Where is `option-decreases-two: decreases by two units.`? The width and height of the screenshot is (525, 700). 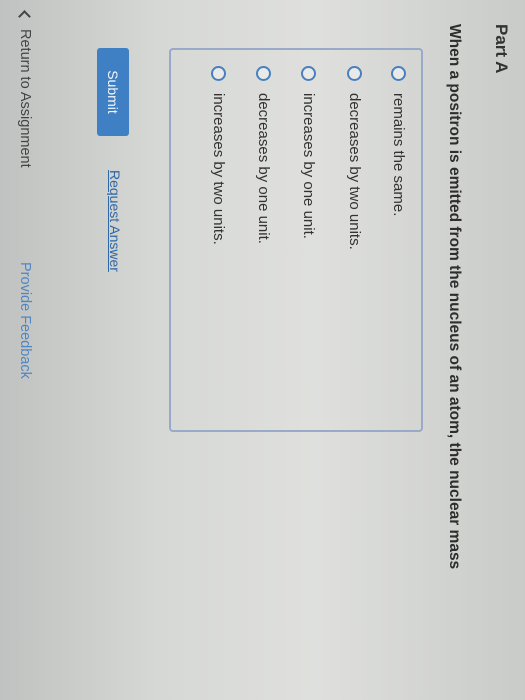
option-decreases-two: decreases by two units. is located at coordinates (355, 158).